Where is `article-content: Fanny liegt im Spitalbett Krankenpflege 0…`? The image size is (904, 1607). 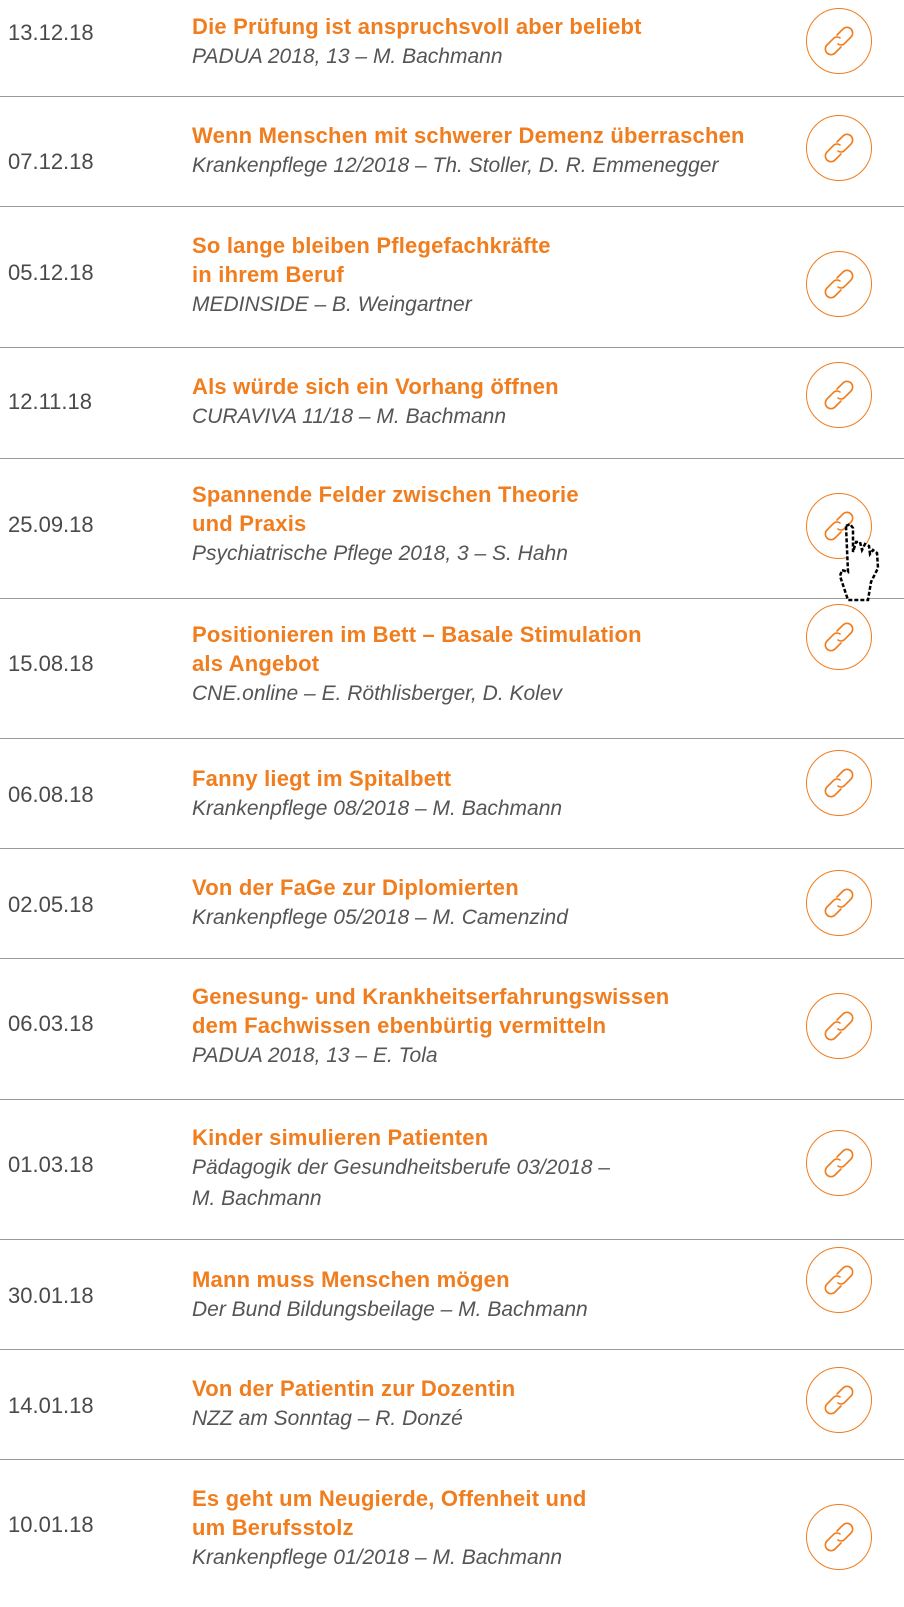
article-content: Fanny liegt im Spitalbett Krankenpflege 0… is located at coordinates (497, 794).